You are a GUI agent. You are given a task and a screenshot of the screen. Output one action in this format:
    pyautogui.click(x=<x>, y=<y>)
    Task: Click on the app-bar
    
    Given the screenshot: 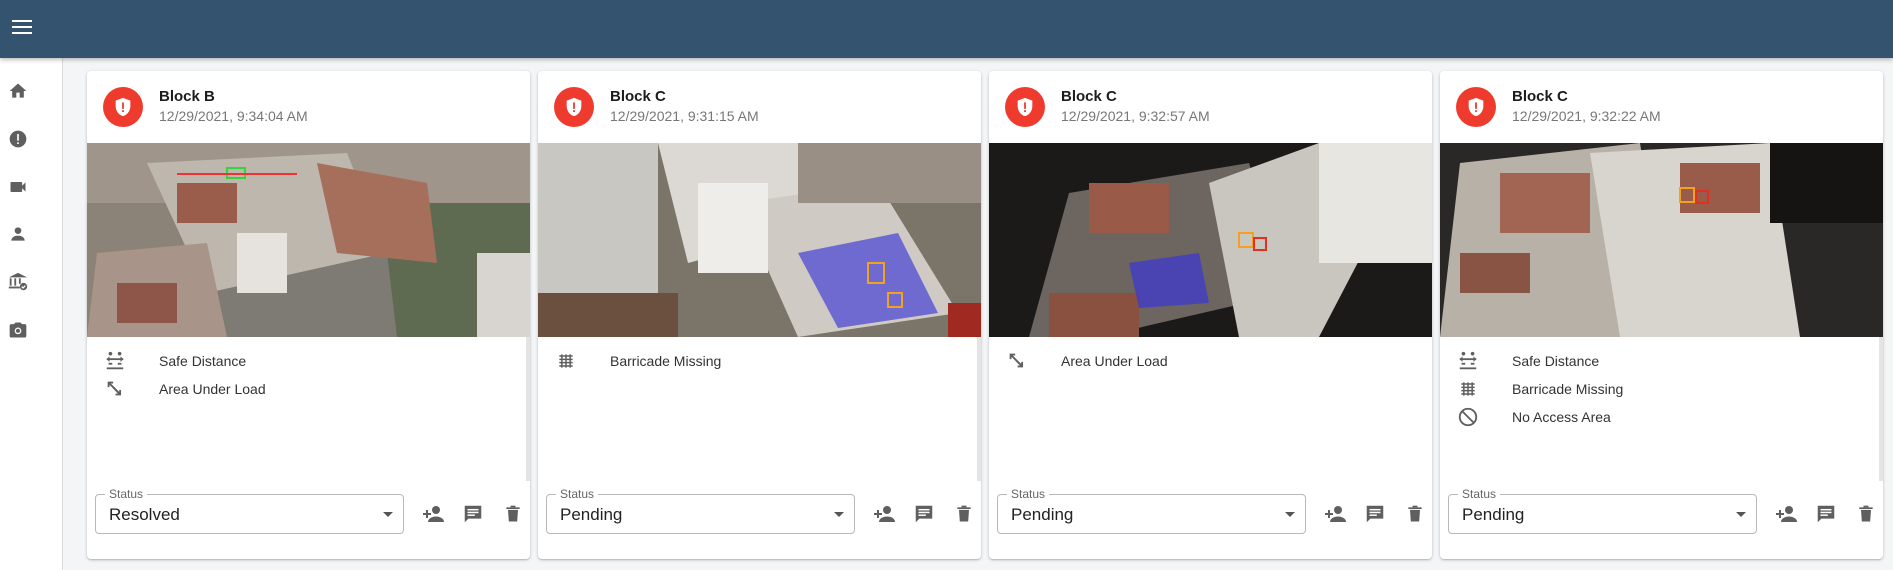 What is the action you would take?
    pyautogui.click(x=946, y=29)
    